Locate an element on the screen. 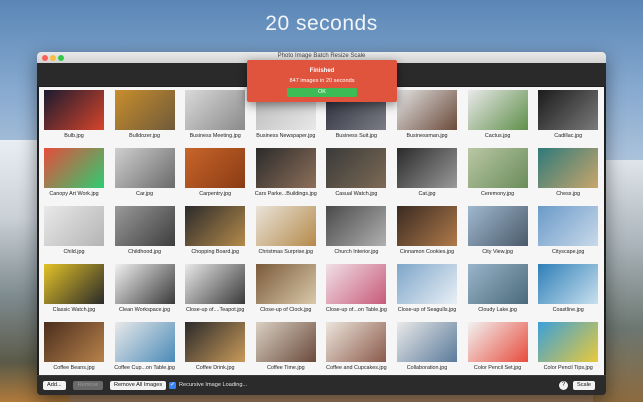 Image resolution: width=643 pixels, height=402 pixels. image-cell: City View.jpg is located at coordinates (498, 232).